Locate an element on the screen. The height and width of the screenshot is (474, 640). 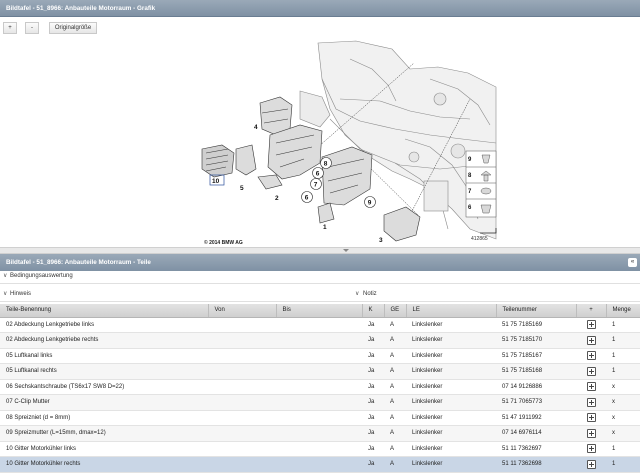
zoom-out-button: - is located at coordinates (32, 28).